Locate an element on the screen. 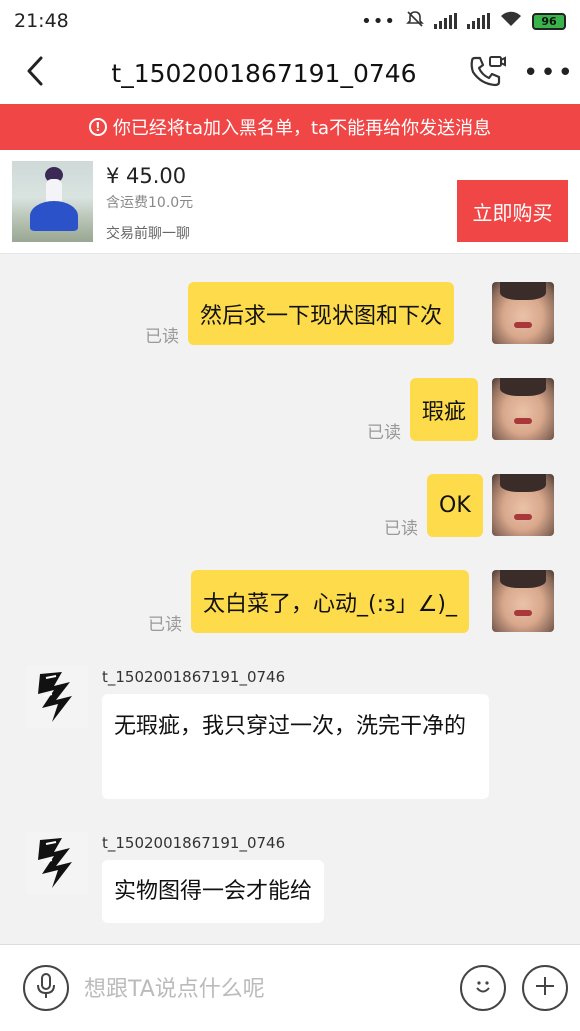  chat-title: t_1502001867191_0746 is located at coordinates (264, 73).